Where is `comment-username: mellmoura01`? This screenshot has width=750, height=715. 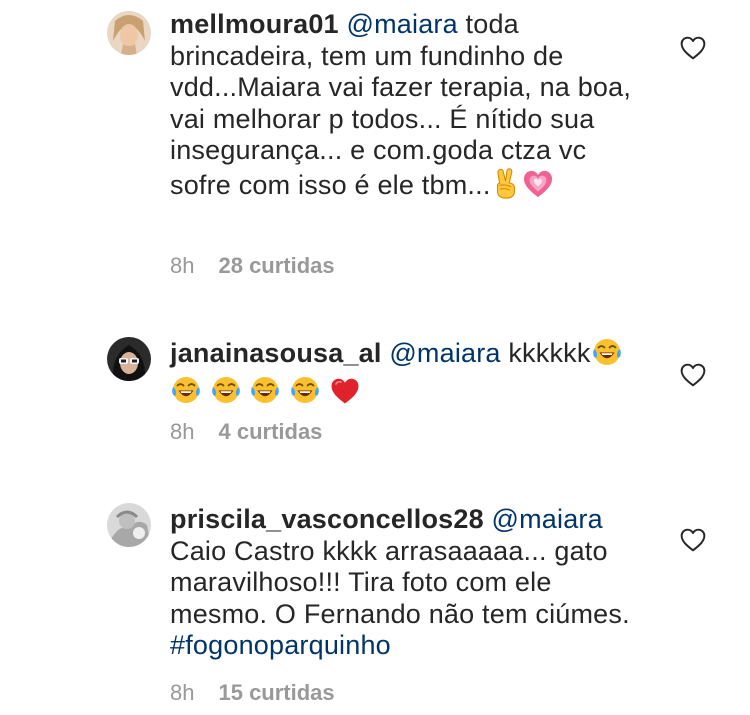
comment-username: mellmoura01 is located at coordinates (254, 24).